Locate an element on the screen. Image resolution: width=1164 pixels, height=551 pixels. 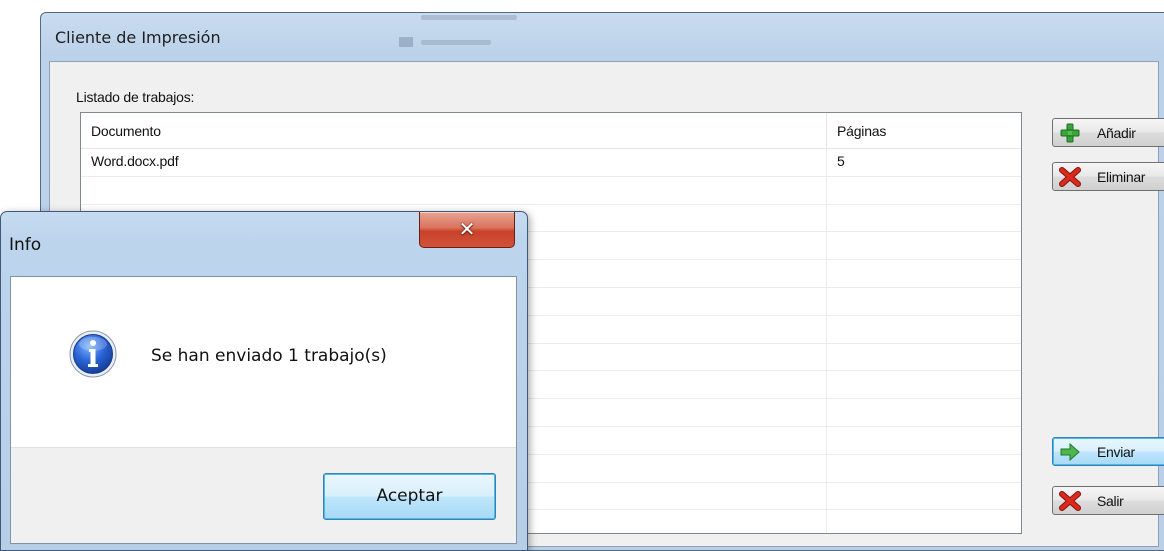
table-row is located at coordinates (551, 190).